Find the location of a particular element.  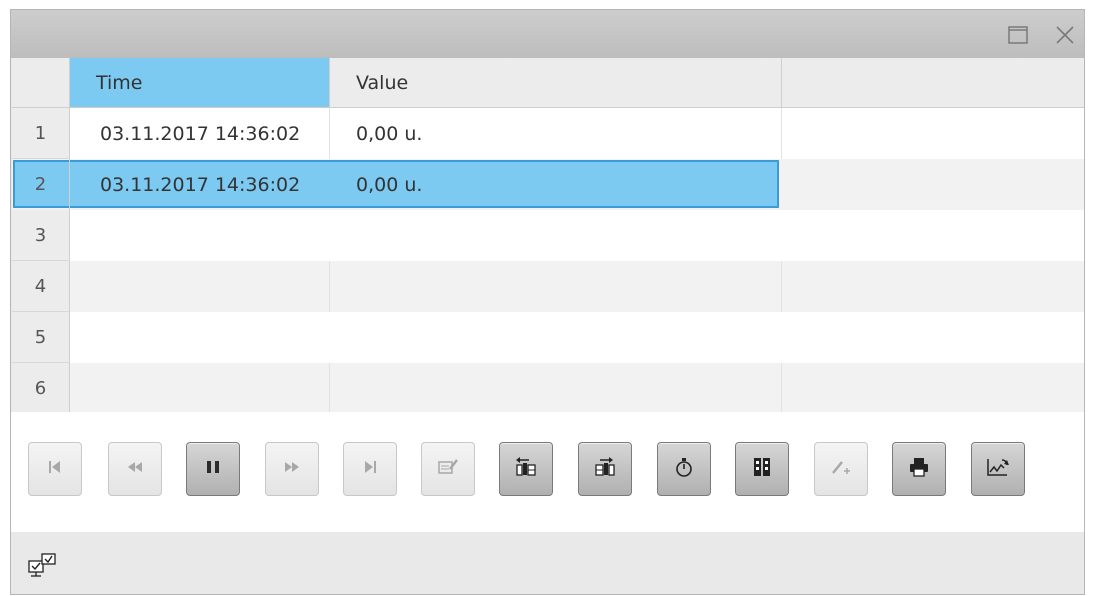

column-select-button is located at coordinates (762, 469).